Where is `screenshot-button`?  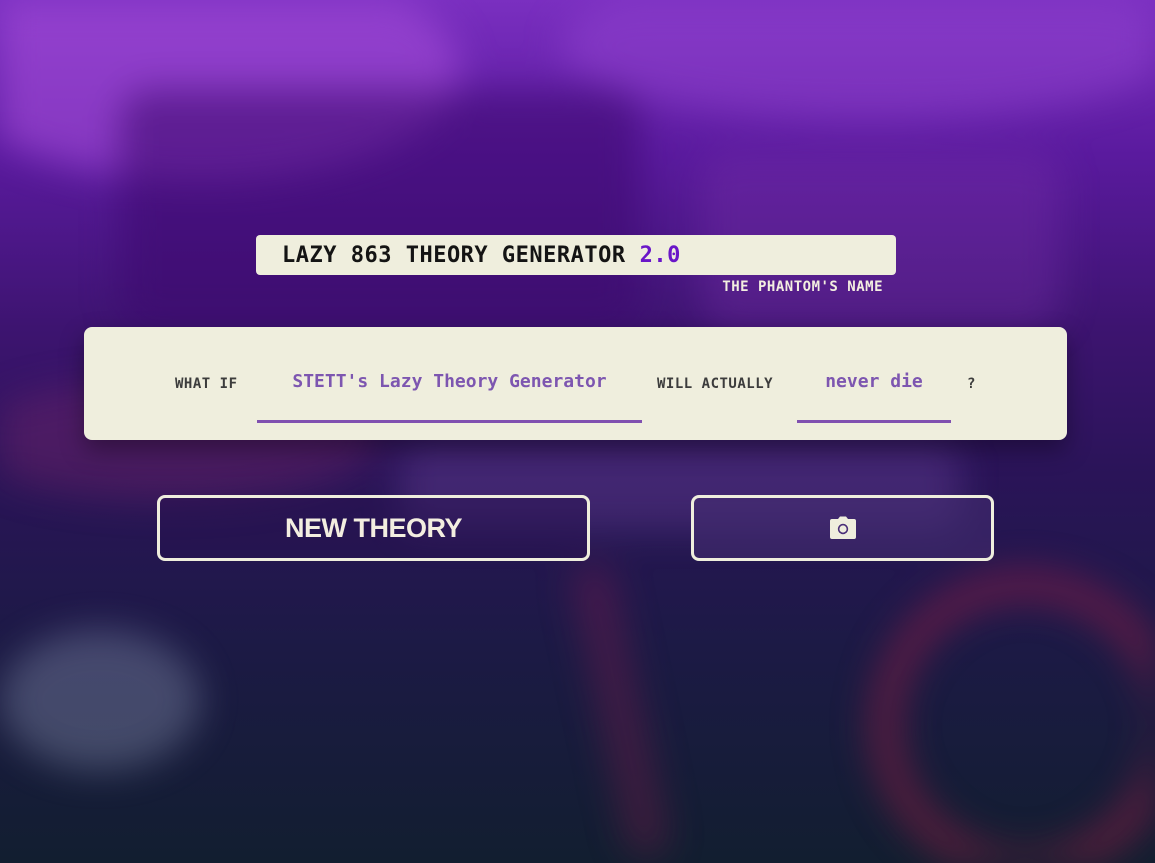 screenshot-button is located at coordinates (842, 528).